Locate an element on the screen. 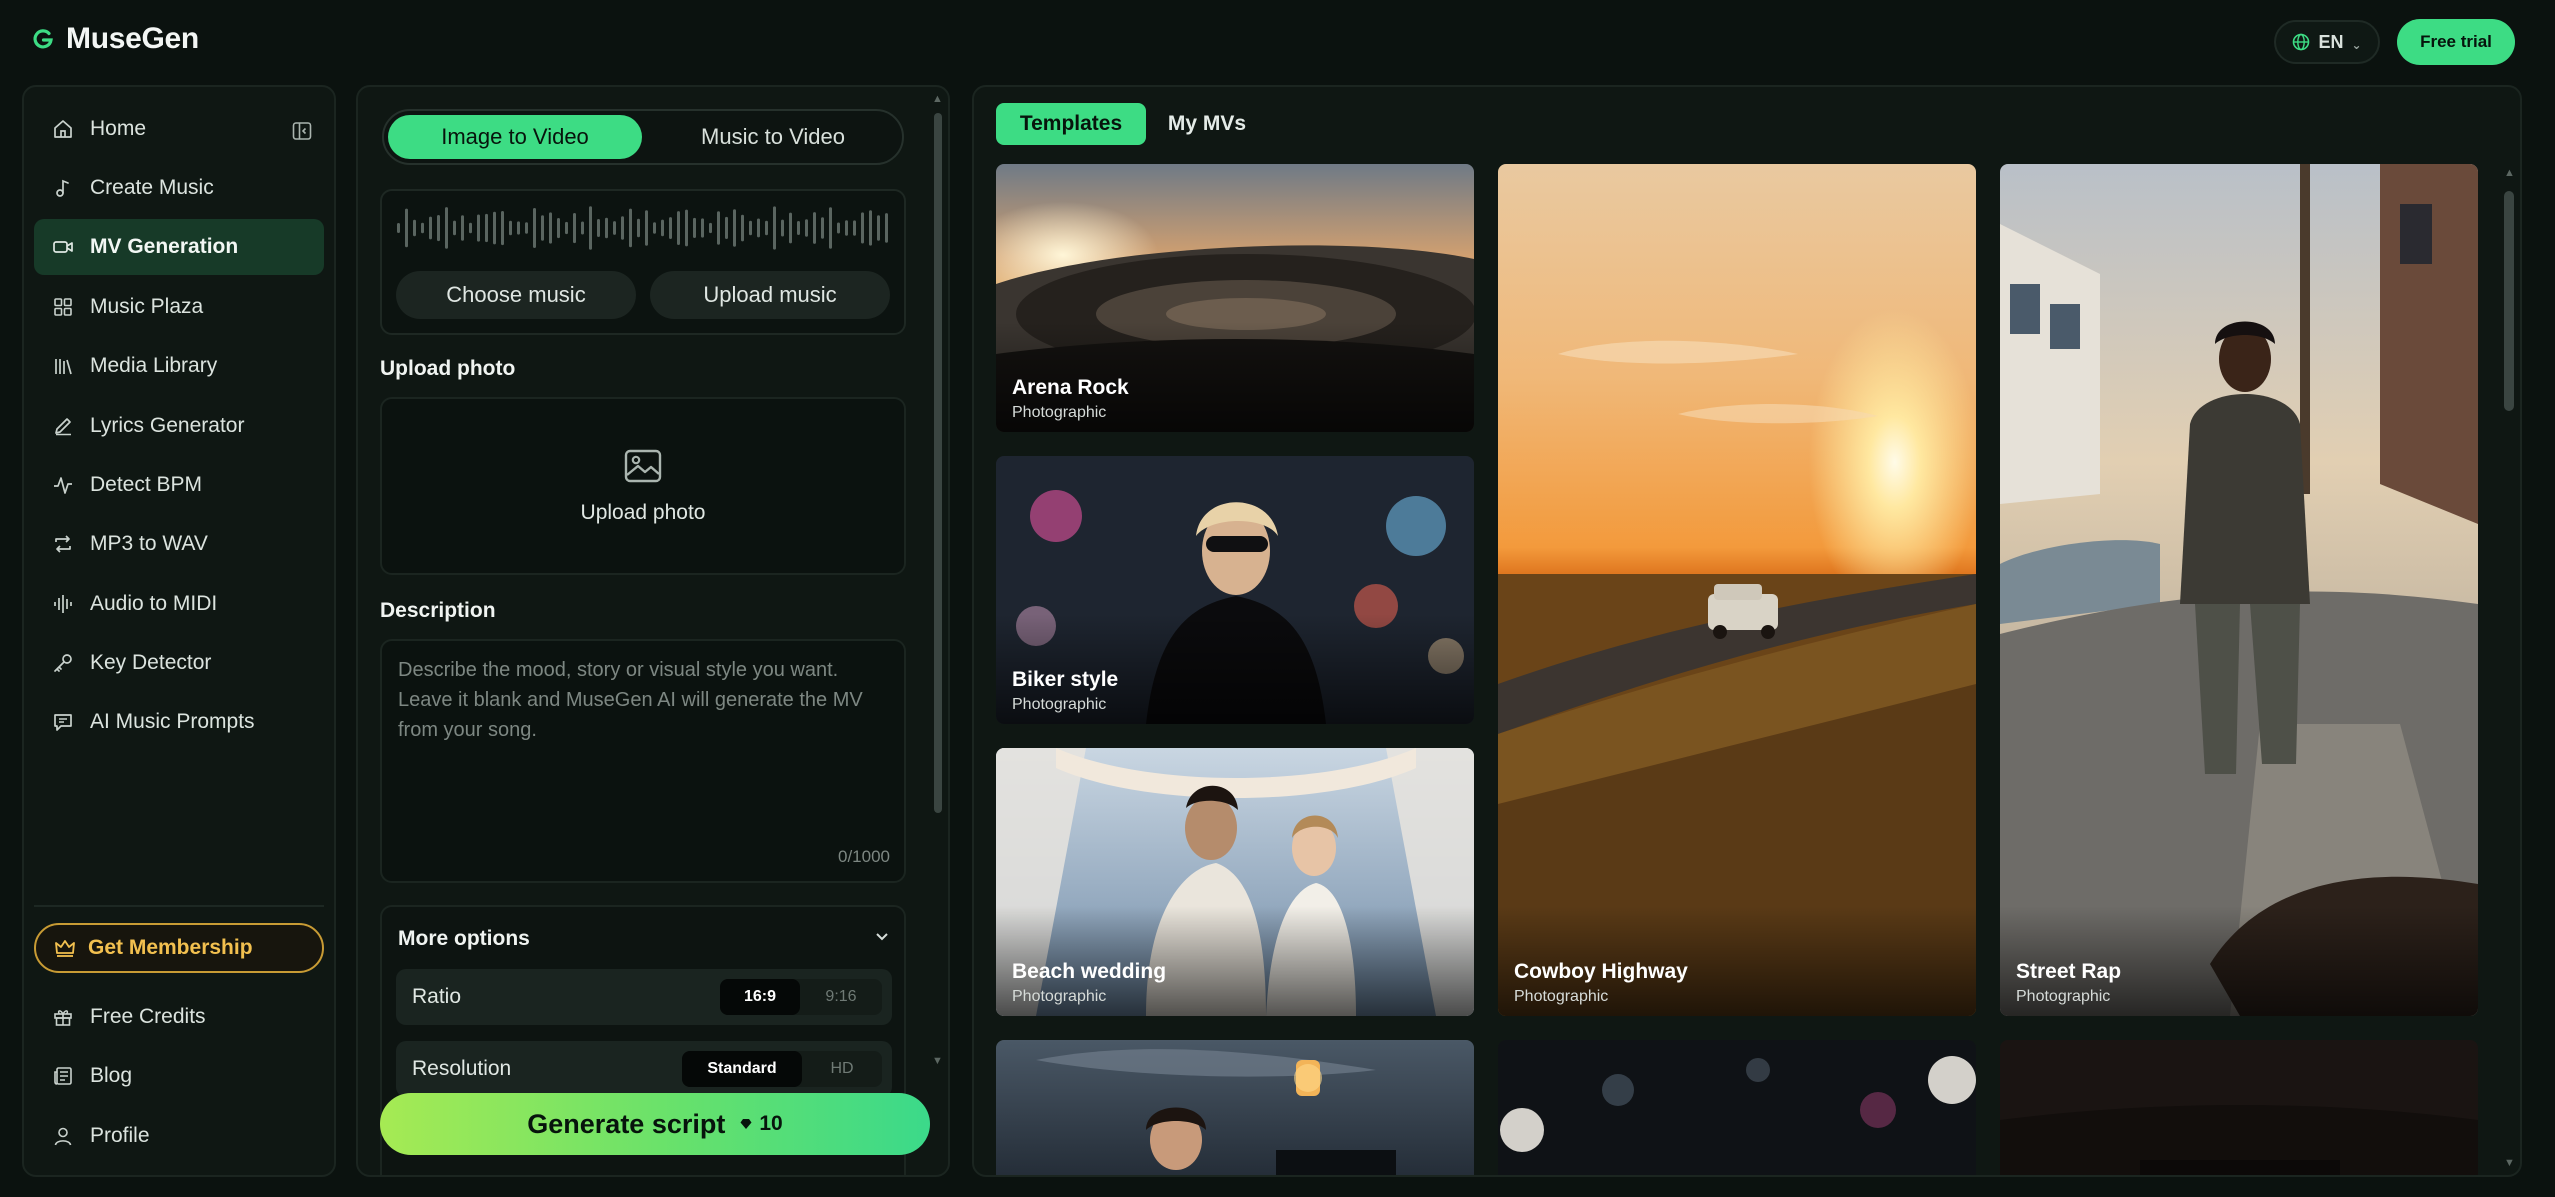 The image size is (2555, 1197). resolution-hd-option: HD is located at coordinates (842, 1069).